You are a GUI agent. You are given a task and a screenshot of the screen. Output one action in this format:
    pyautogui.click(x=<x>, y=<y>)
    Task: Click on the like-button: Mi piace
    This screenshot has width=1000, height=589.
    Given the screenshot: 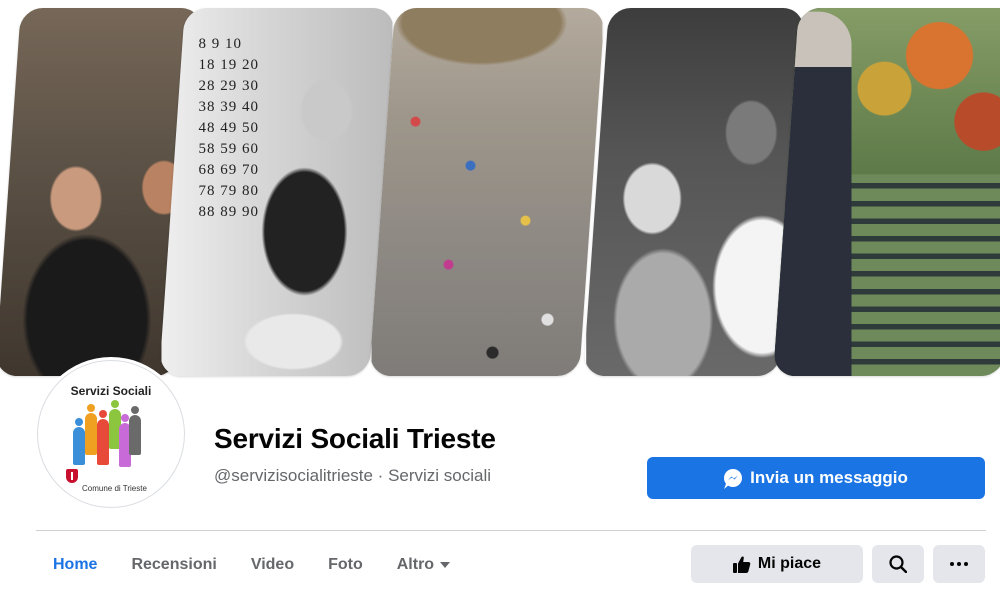 What is the action you would take?
    pyautogui.click(x=777, y=564)
    